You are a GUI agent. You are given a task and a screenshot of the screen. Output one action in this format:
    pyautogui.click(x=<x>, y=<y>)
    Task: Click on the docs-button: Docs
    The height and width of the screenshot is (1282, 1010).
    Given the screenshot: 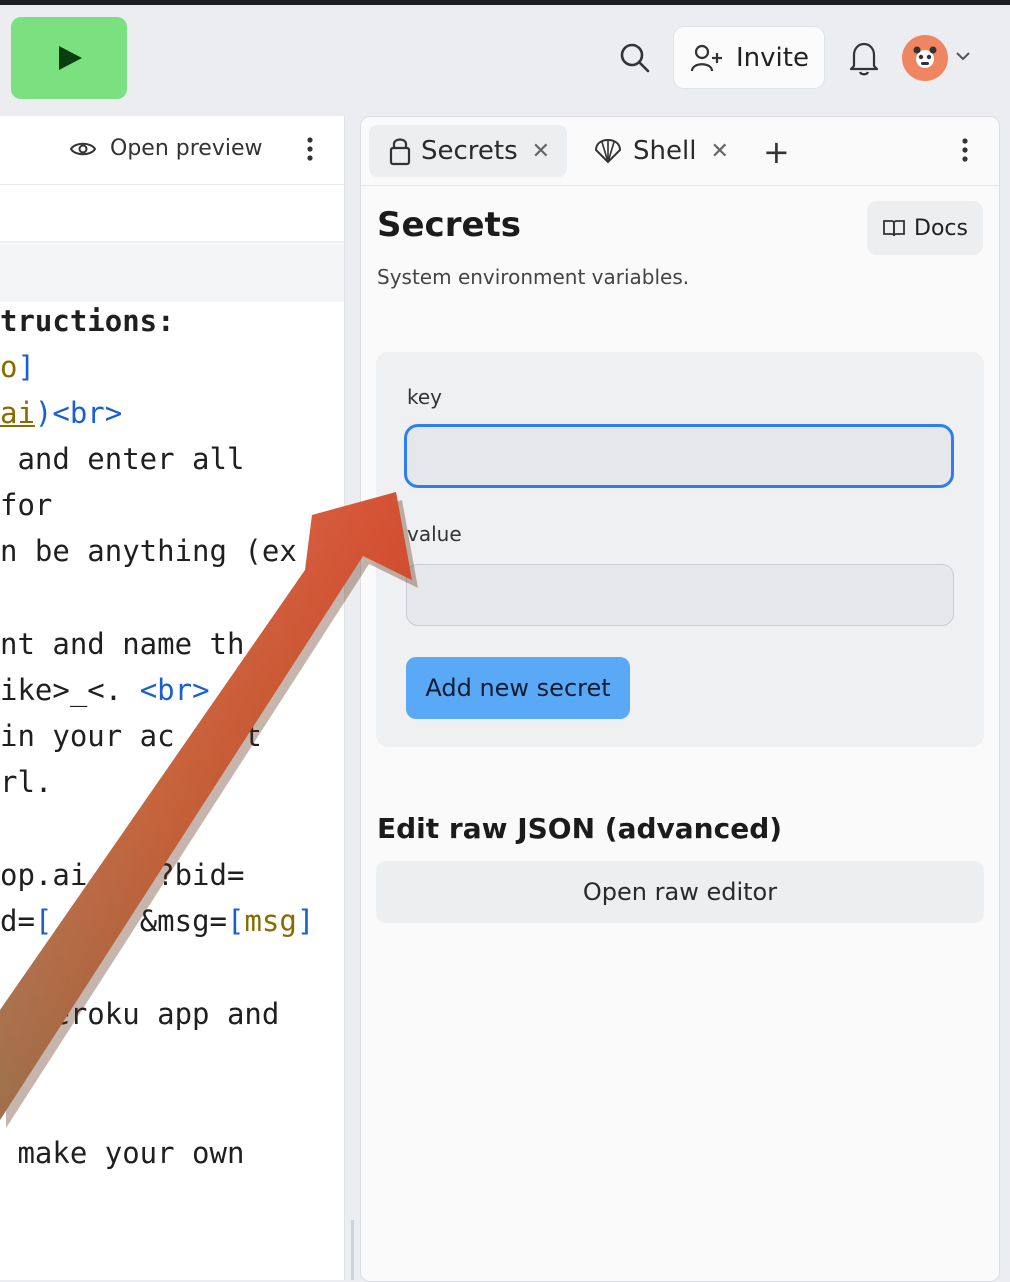 What is the action you would take?
    pyautogui.click(x=925, y=228)
    